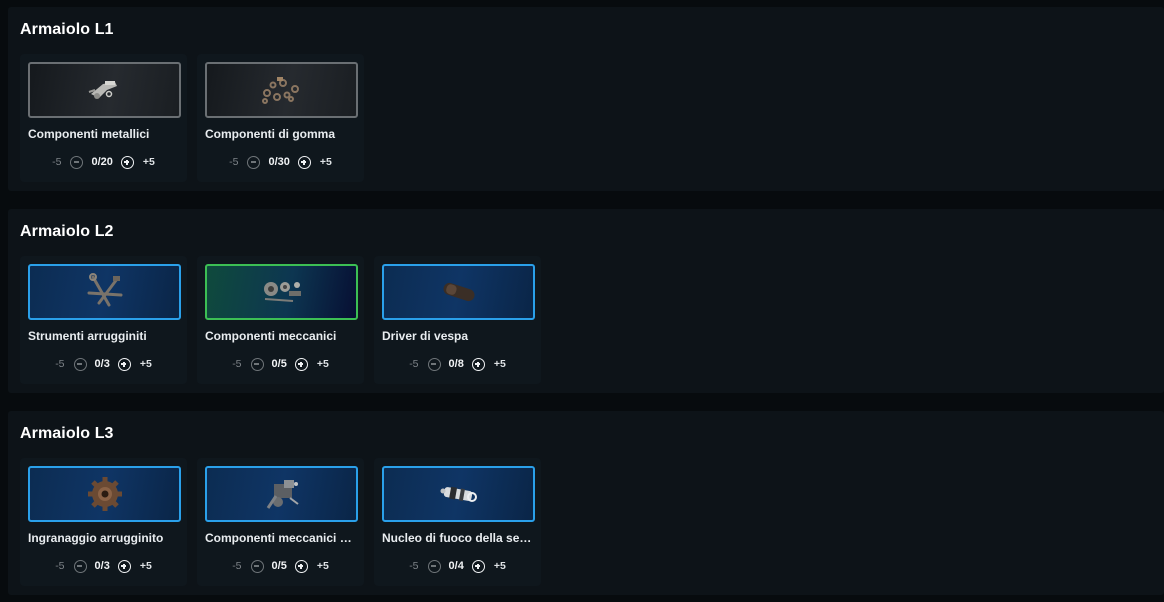 This screenshot has width=1164, height=602. I want to click on quantity-value: 0/30, so click(279, 162).